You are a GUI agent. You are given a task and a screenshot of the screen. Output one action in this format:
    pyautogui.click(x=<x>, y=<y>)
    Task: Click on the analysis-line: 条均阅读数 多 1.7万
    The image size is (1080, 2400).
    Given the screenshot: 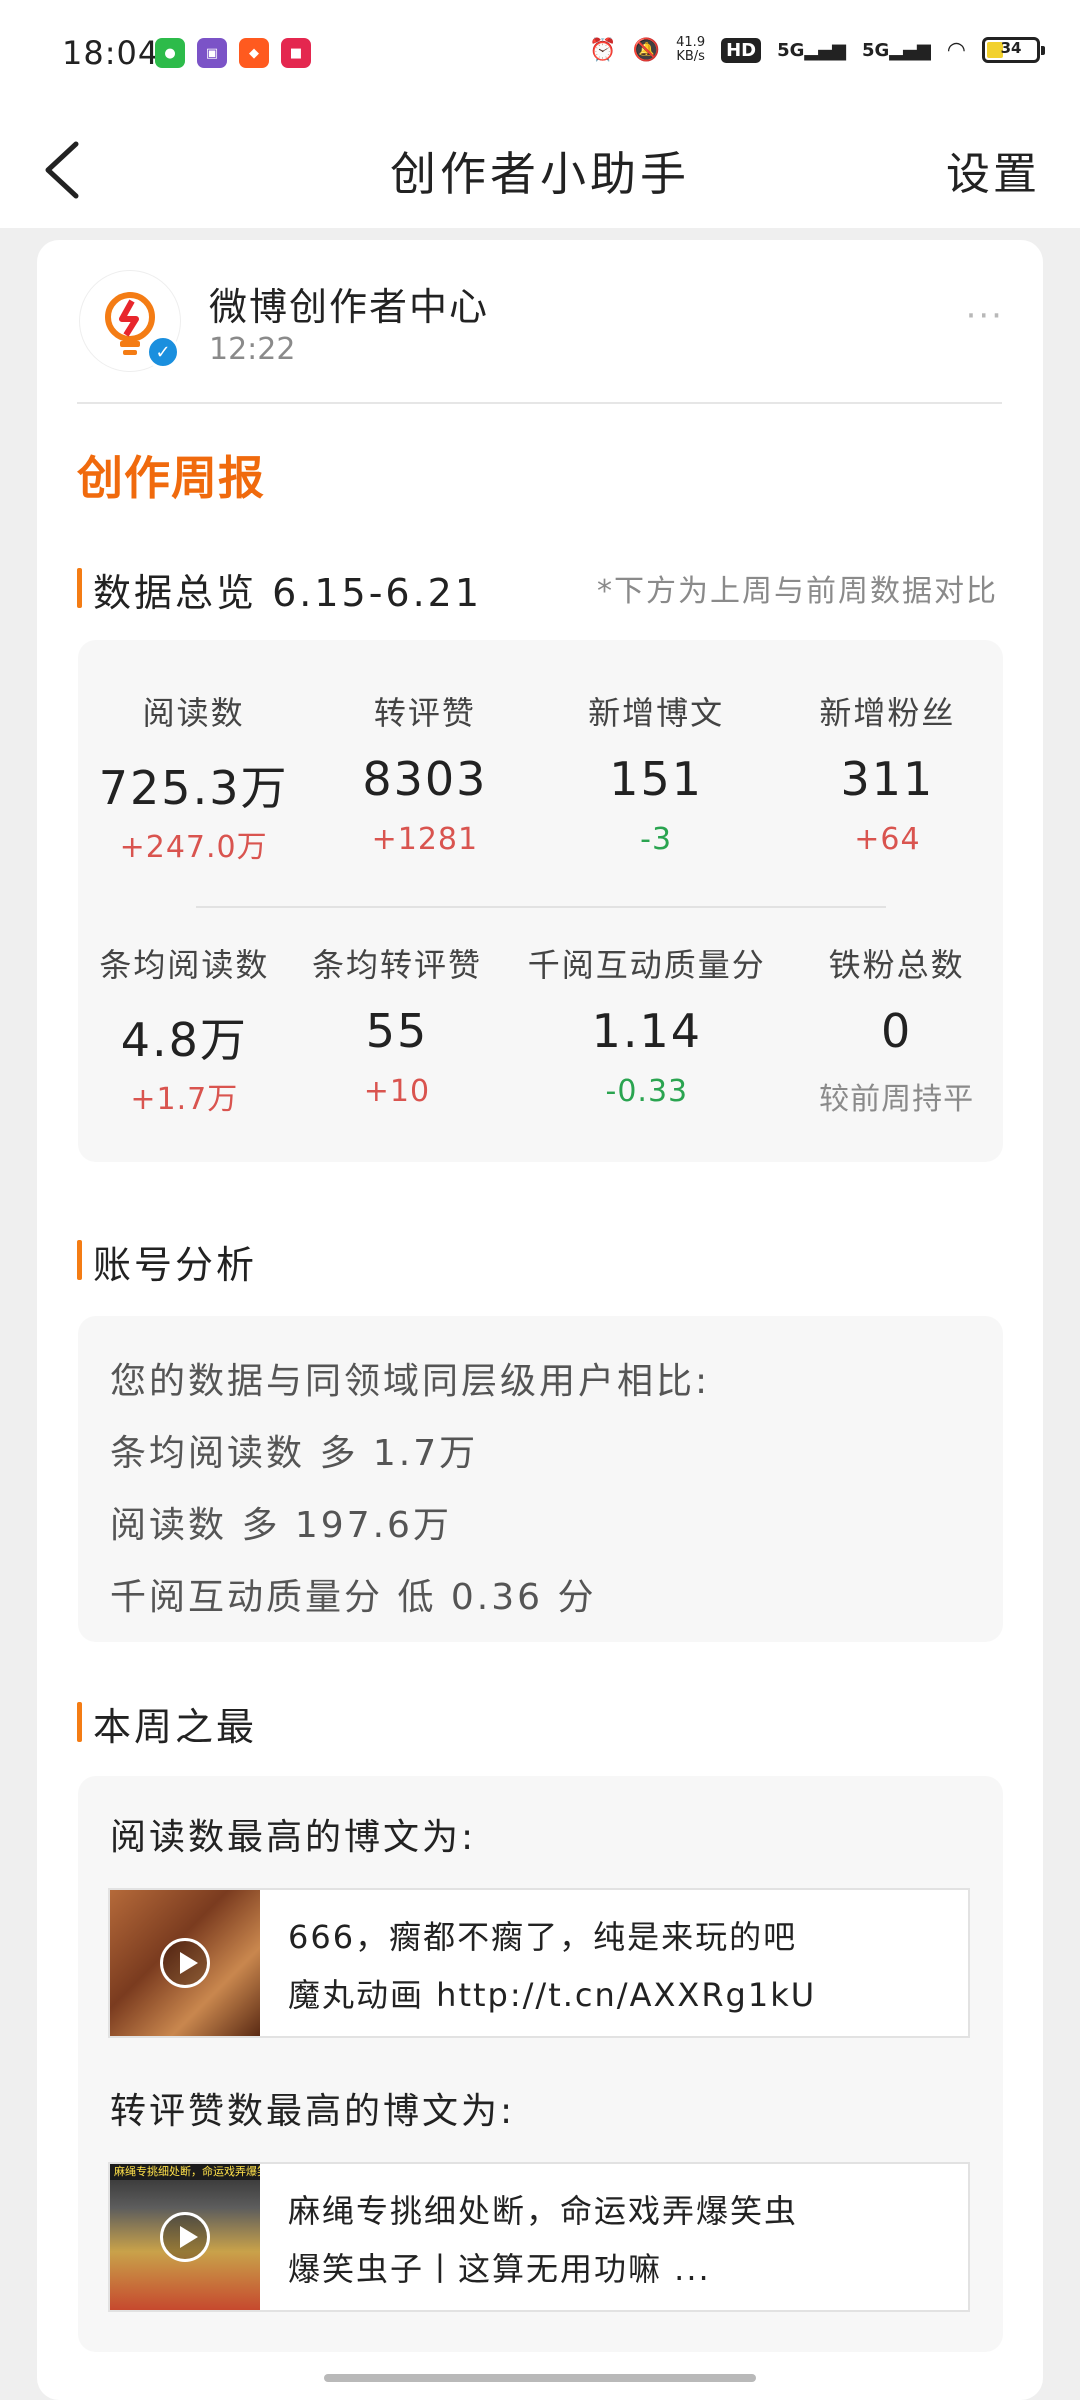 What is the action you would take?
    pyautogui.click(x=294, y=1453)
    